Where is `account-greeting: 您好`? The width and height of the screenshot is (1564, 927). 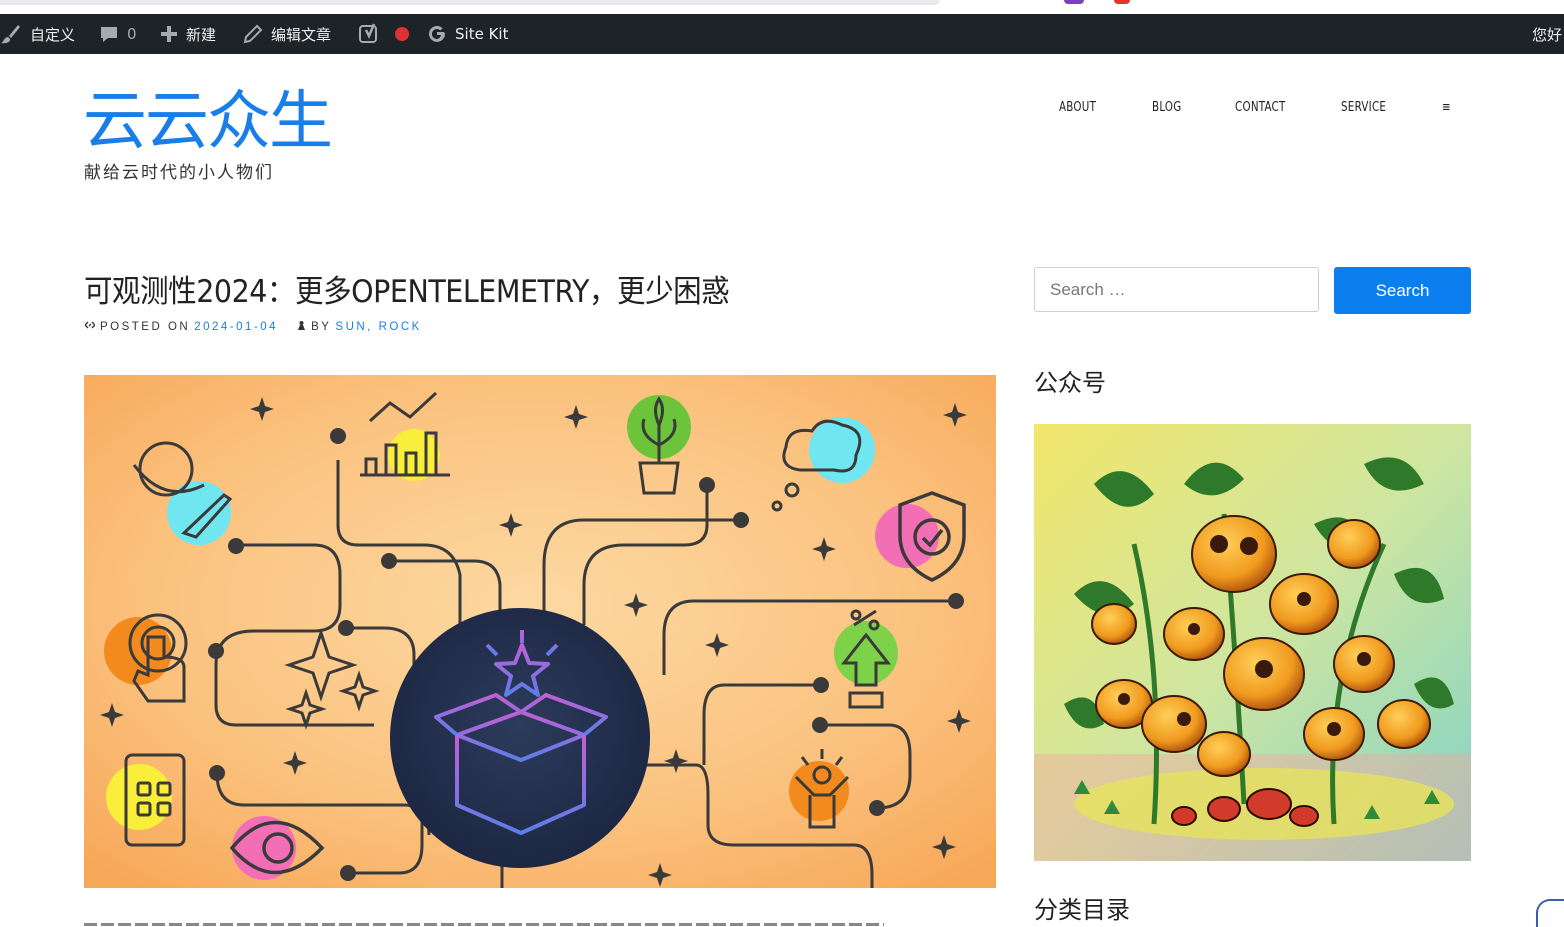 account-greeting: 您好 is located at coordinates (1547, 34).